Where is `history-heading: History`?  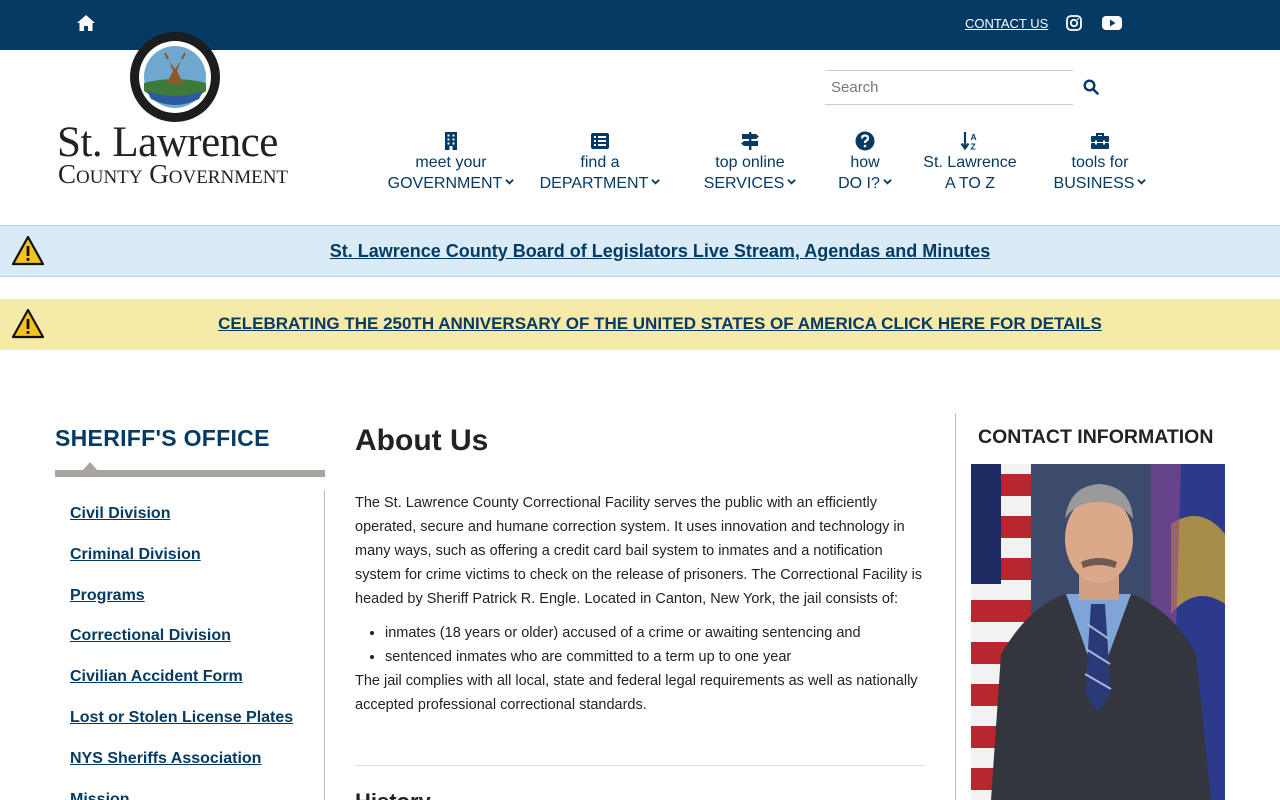
history-heading: History is located at coordinates (393, 794).